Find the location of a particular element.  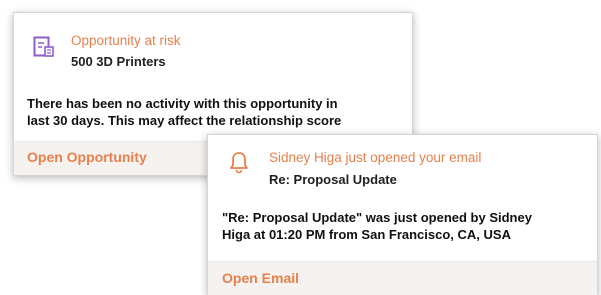

card-title: Opportunity at risk is located at coordinates (126, 40).